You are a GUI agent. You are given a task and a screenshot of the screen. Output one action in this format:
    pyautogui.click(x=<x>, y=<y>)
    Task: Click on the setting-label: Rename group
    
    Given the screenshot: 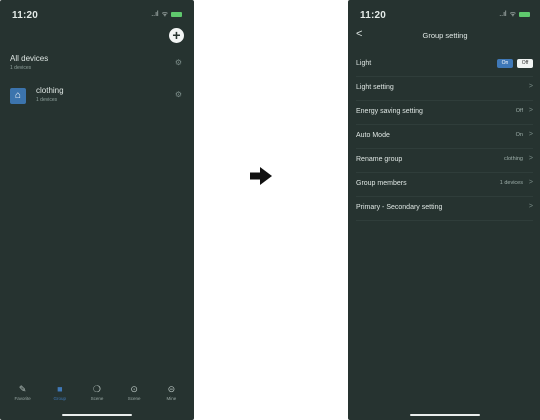 What is the action you would take?
    pyautogui.click(x=379, y=159)
    